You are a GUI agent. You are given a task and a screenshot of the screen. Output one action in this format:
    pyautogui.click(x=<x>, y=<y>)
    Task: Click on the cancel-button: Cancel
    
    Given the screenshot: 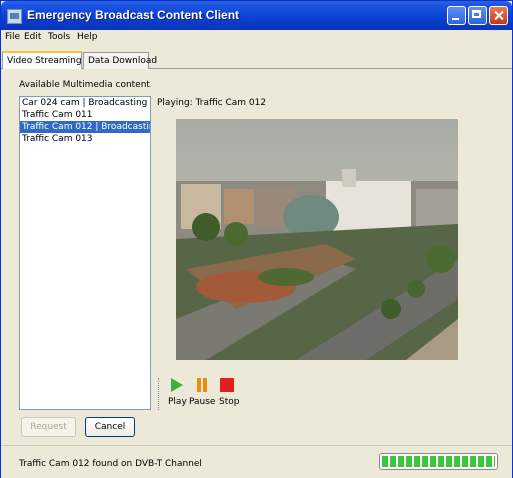 What is the action you would take?
    pyautogui.click(x=110, y=427)
    